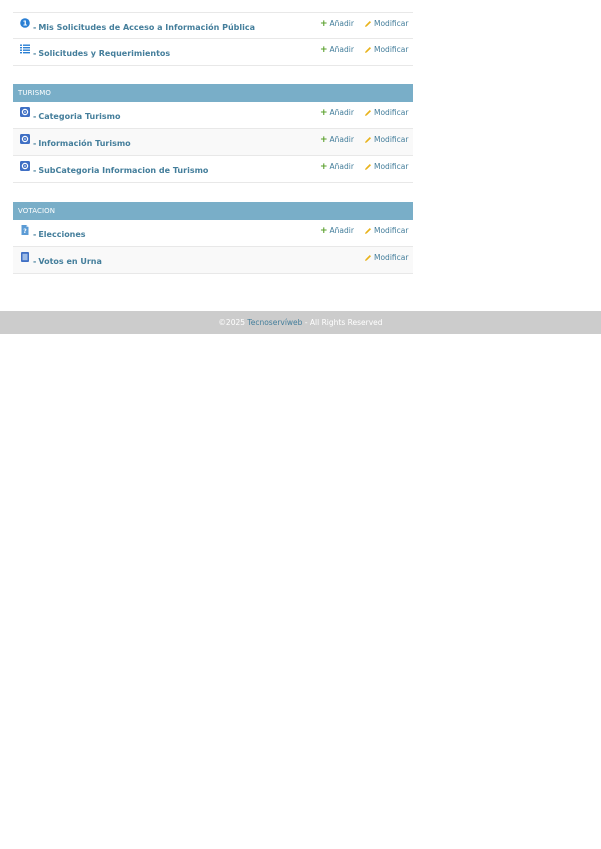 The height and width of the screenshot is (849, 601). I want to click on row-link-votos-urna: - Votos en Urna, so click(67, 261).